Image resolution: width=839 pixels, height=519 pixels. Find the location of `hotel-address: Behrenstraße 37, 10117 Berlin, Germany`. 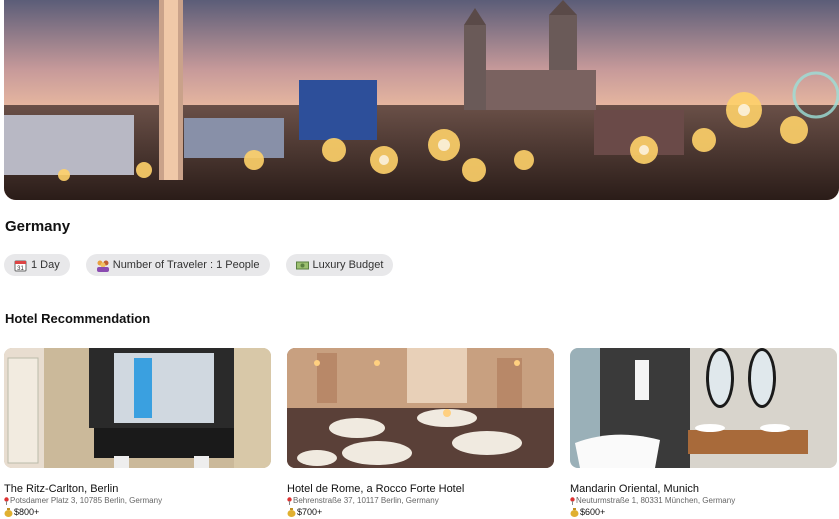

hotel-address: Behrenstraße 37, 10117 Berlin, Germany is located at coordinates (420, 500).